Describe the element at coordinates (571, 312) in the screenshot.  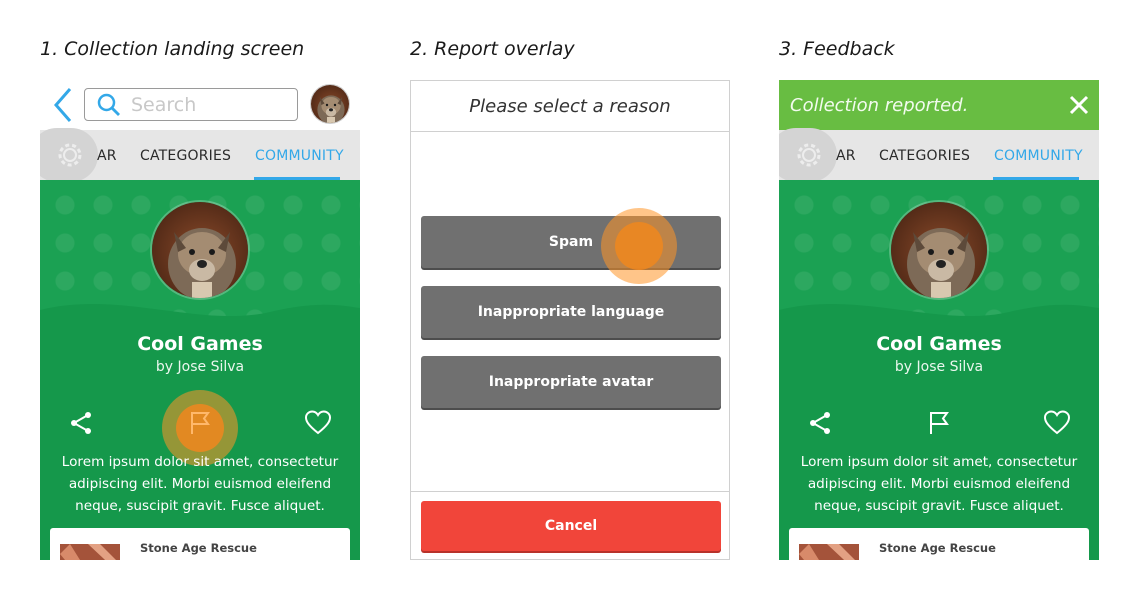
I see `reason-language-button: Inappropriate language` at that location.